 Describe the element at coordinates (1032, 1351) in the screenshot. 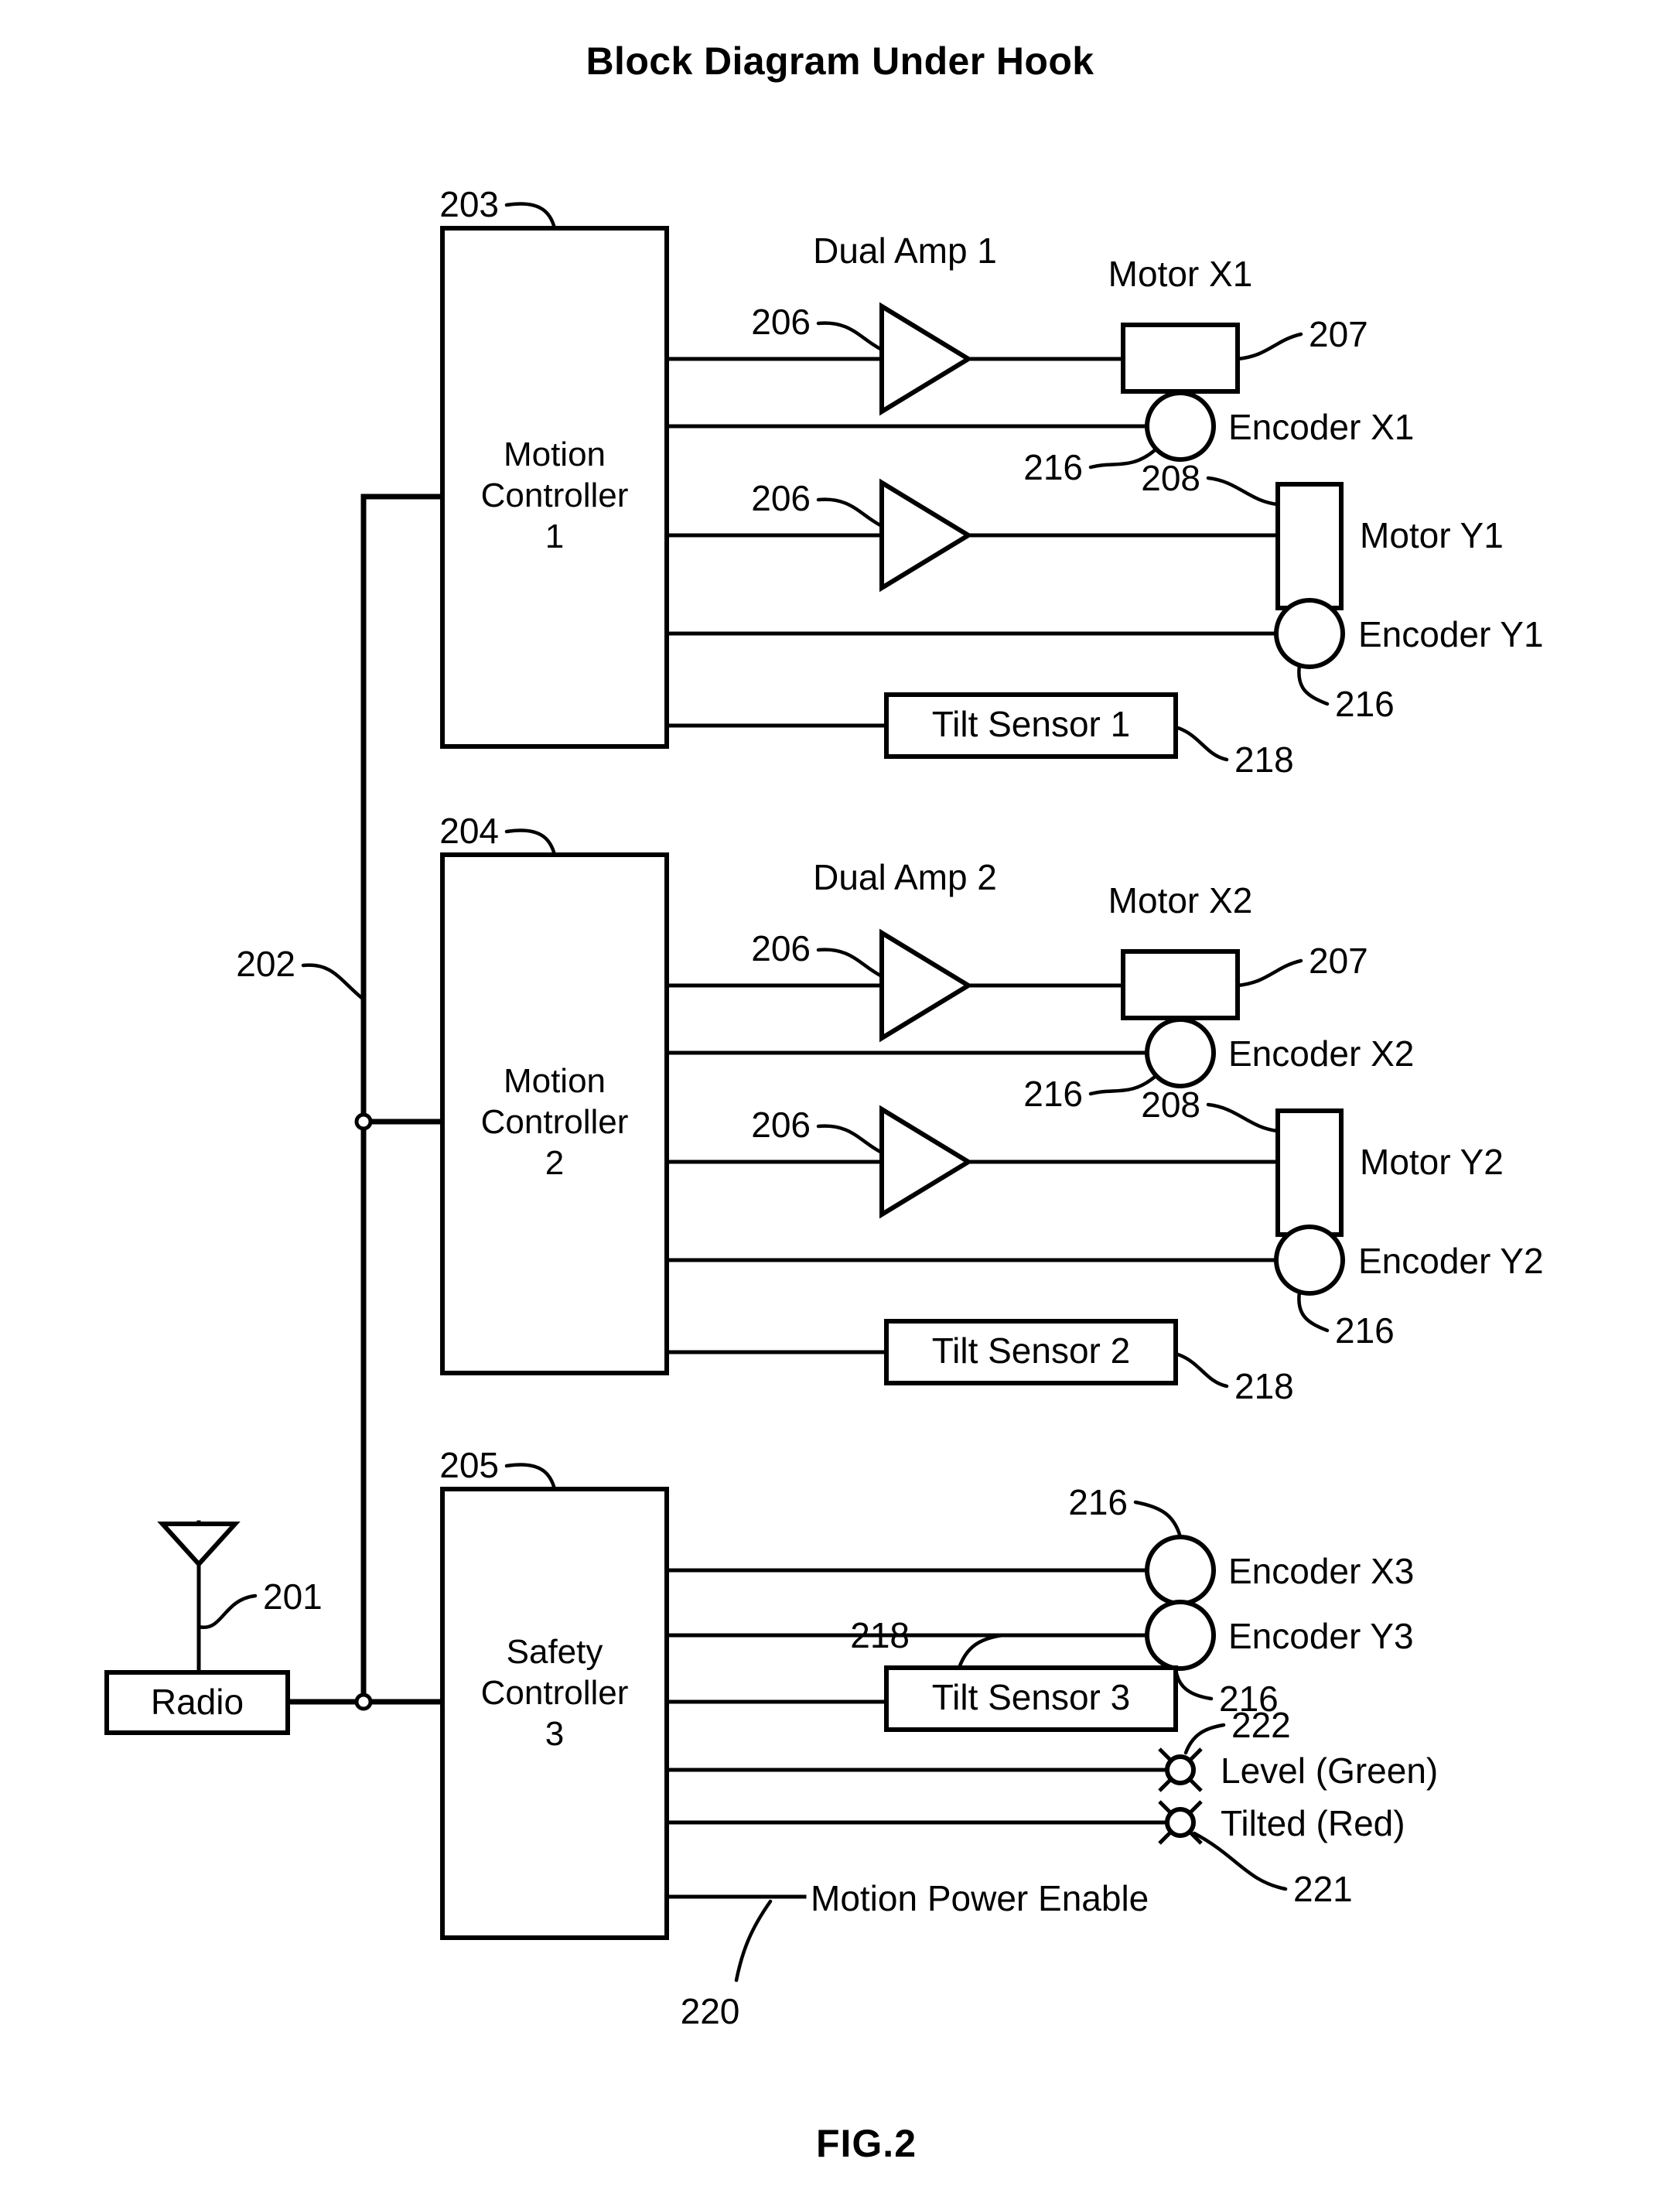

I see `tilt-sensor-2-label: Tilt Sensor 2` at that location.